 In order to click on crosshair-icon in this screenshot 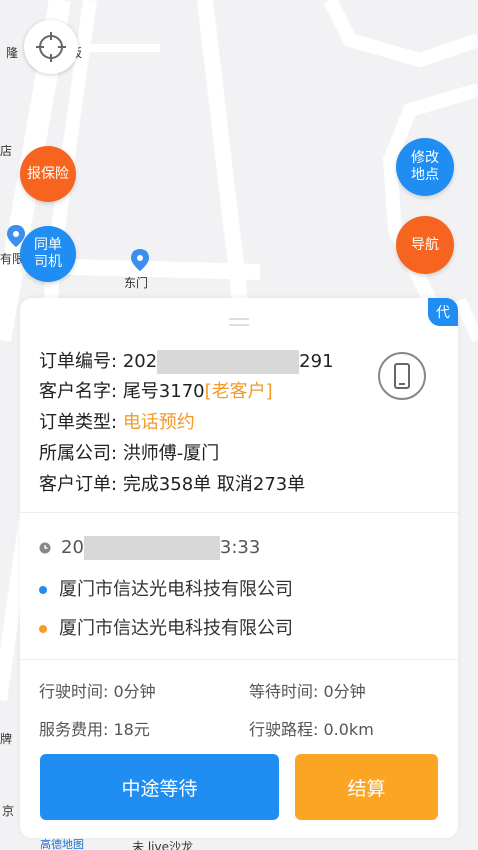, I will do `click(51, 47)`.